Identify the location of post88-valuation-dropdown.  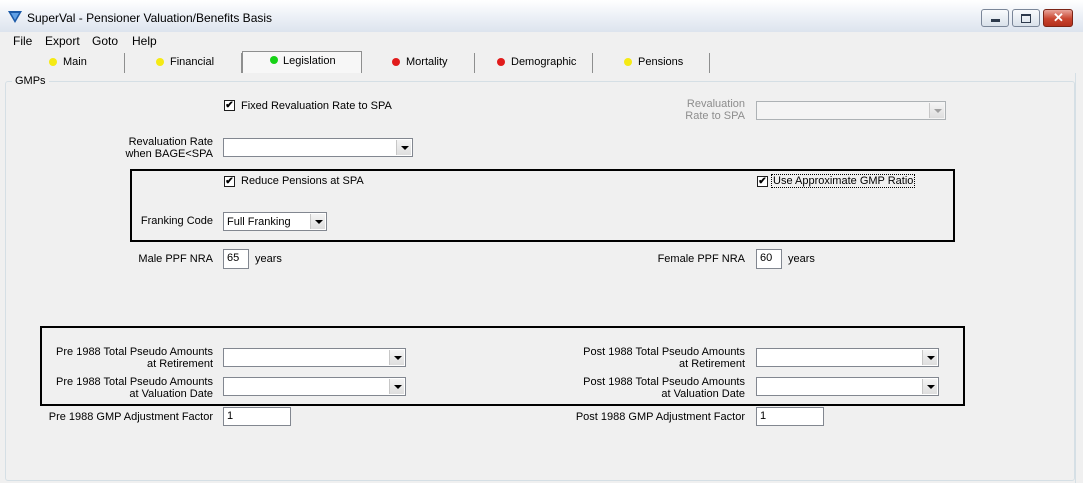
(847, 386).